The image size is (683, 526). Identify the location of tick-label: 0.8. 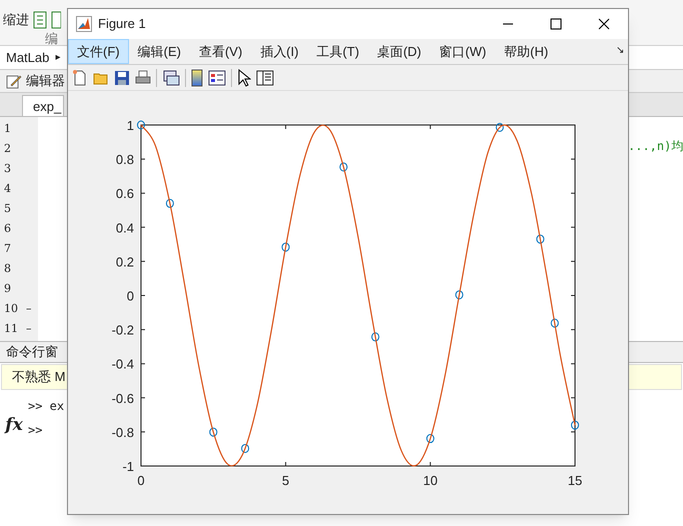
(125, 160).